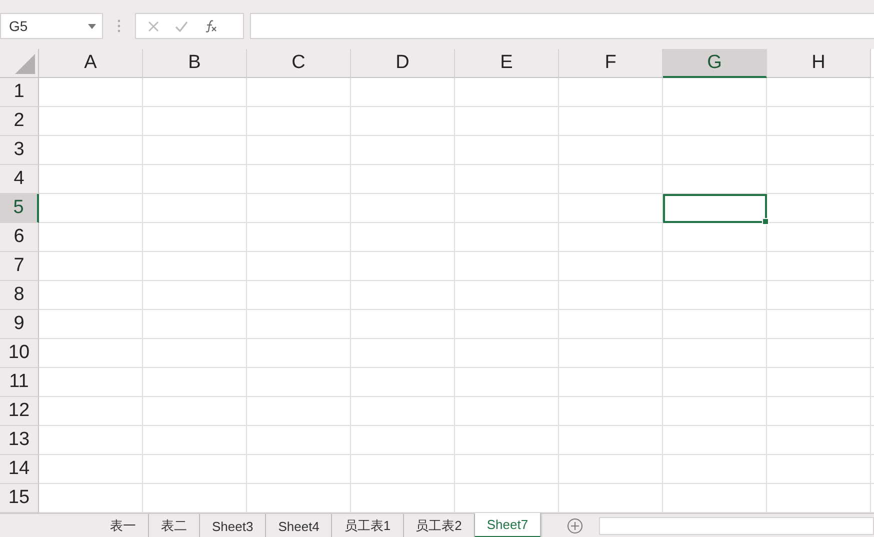 Image resolution: width=874 pixels, height=537 pixels. What do you see at coordinates (19, 208) in the screenshot?
I see `row-header: 5` at bounding box center [19, 208].